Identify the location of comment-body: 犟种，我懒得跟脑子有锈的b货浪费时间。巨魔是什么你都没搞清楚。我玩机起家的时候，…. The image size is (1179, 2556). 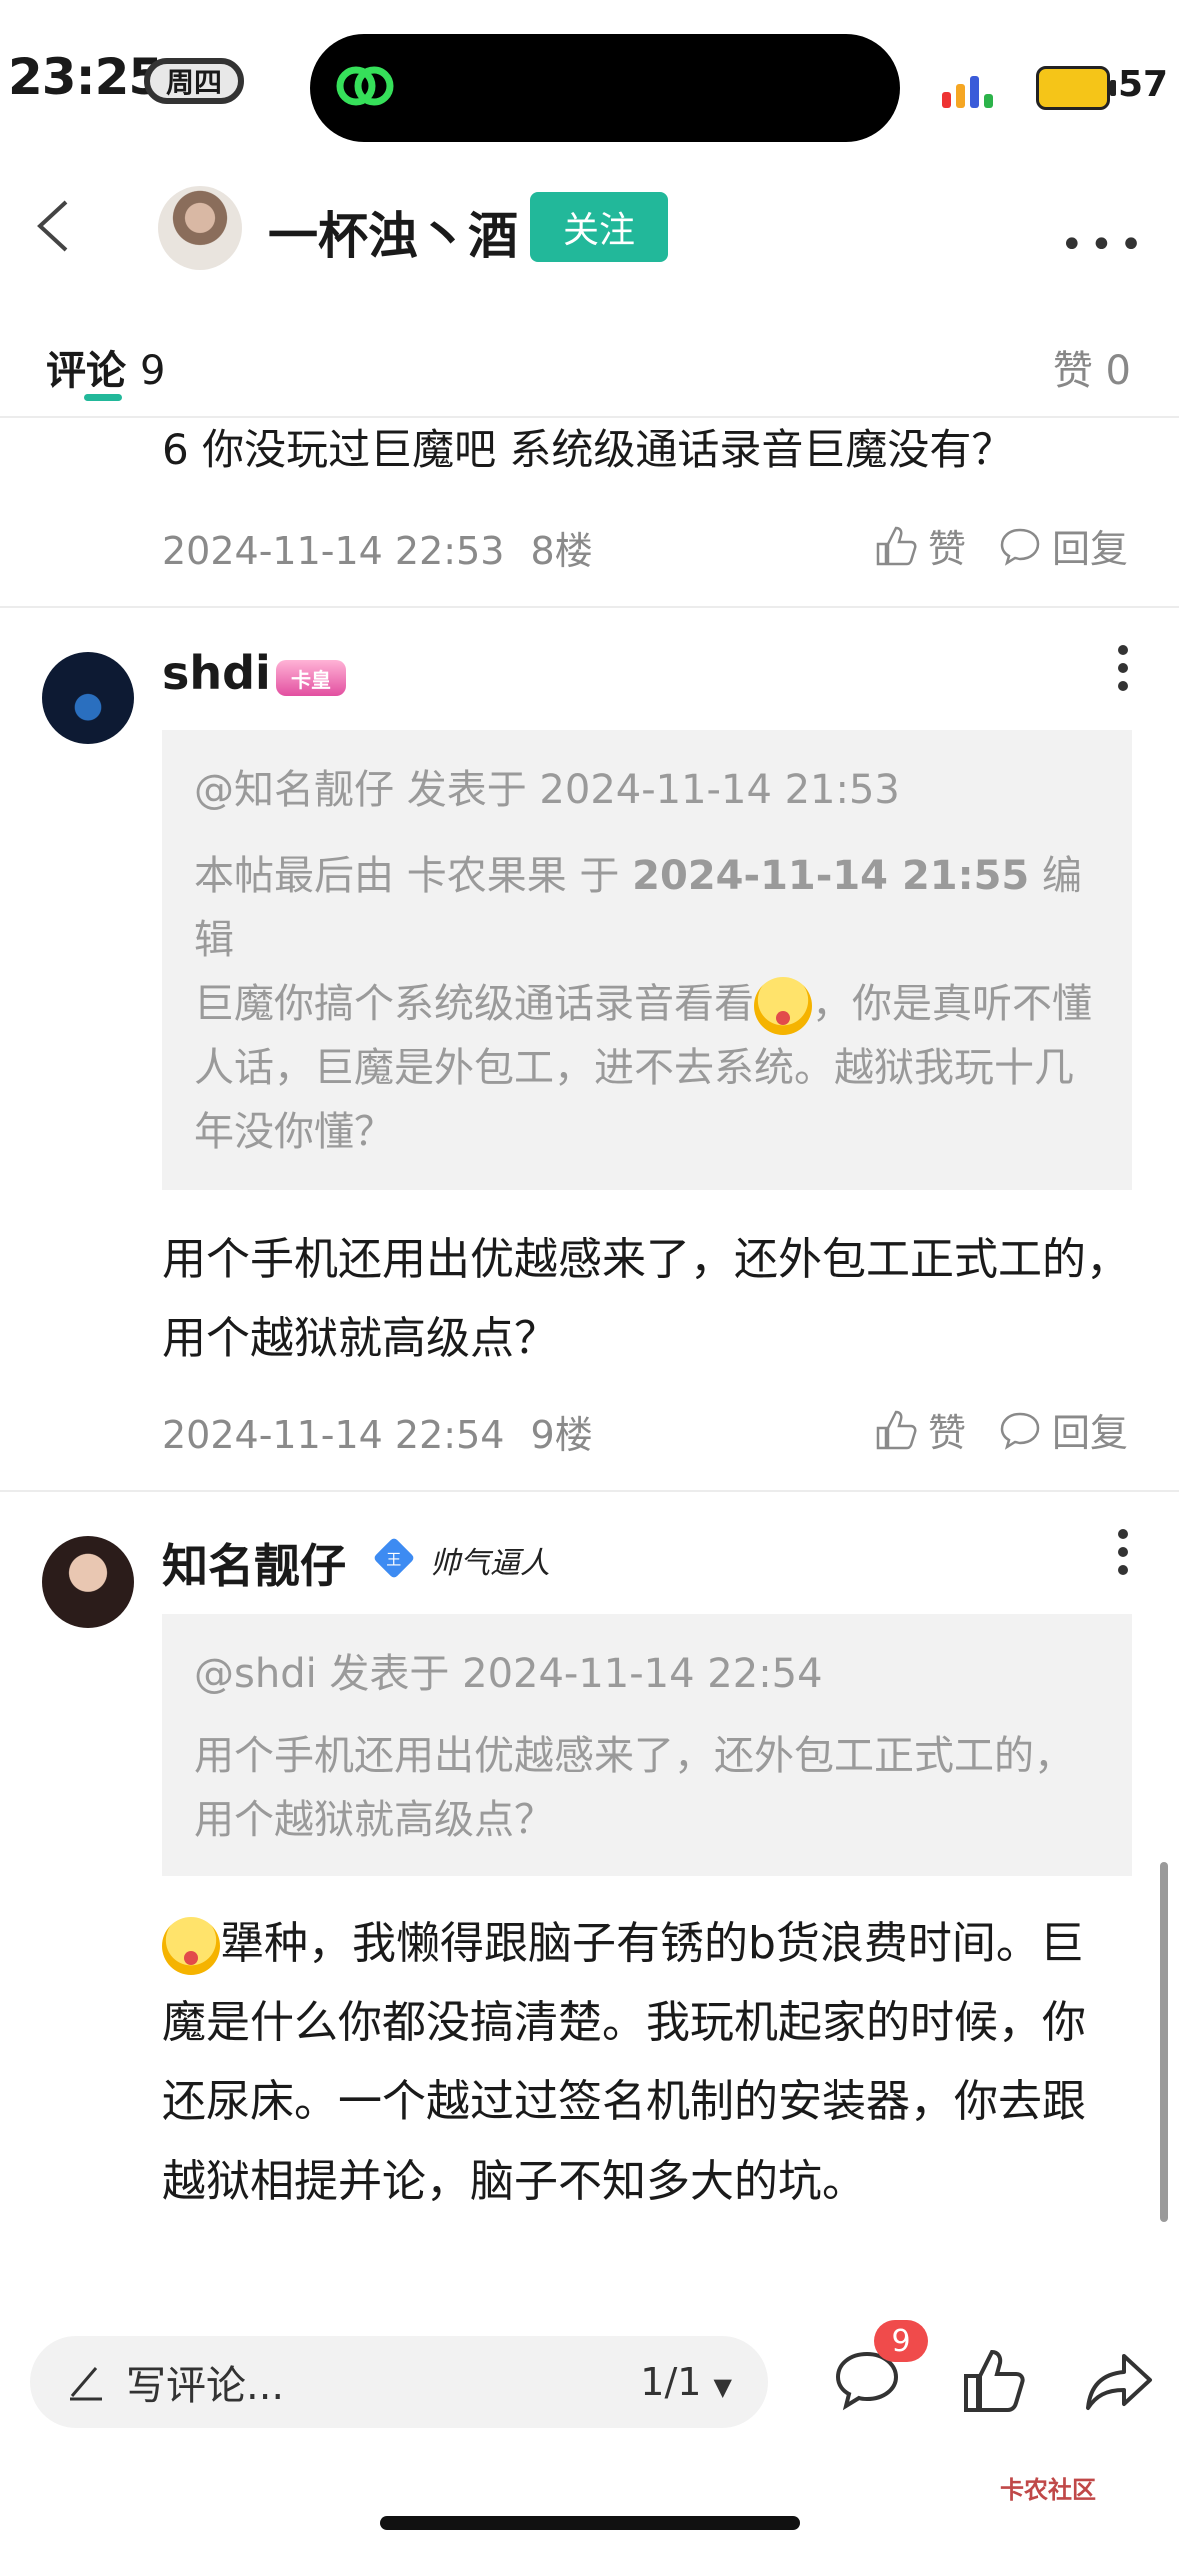
(624, 2062).